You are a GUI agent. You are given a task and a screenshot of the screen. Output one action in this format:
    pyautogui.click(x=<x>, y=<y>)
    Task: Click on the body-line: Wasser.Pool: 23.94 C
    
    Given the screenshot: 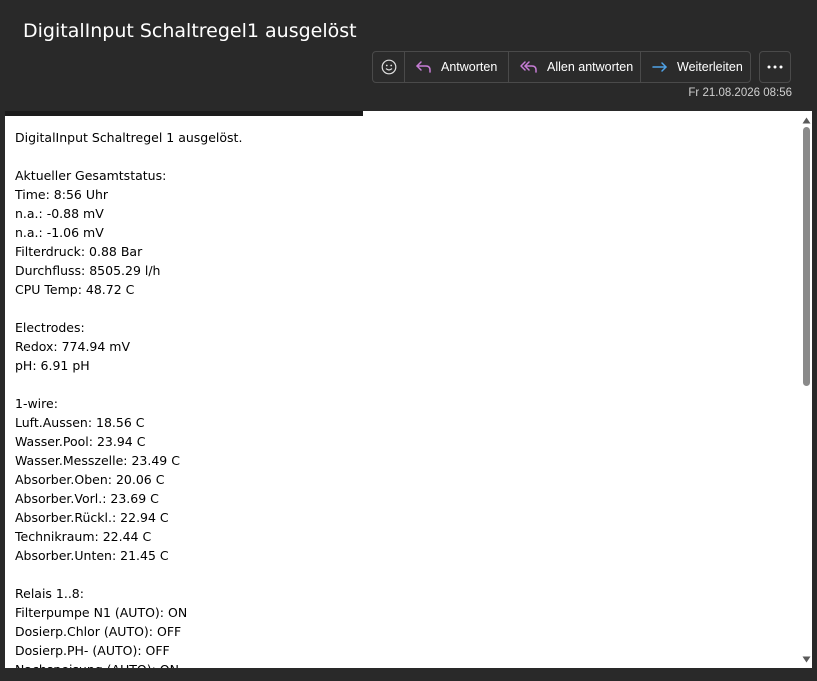 What is the action you would take?
    pyautogui.click(x=80, y=441)
    